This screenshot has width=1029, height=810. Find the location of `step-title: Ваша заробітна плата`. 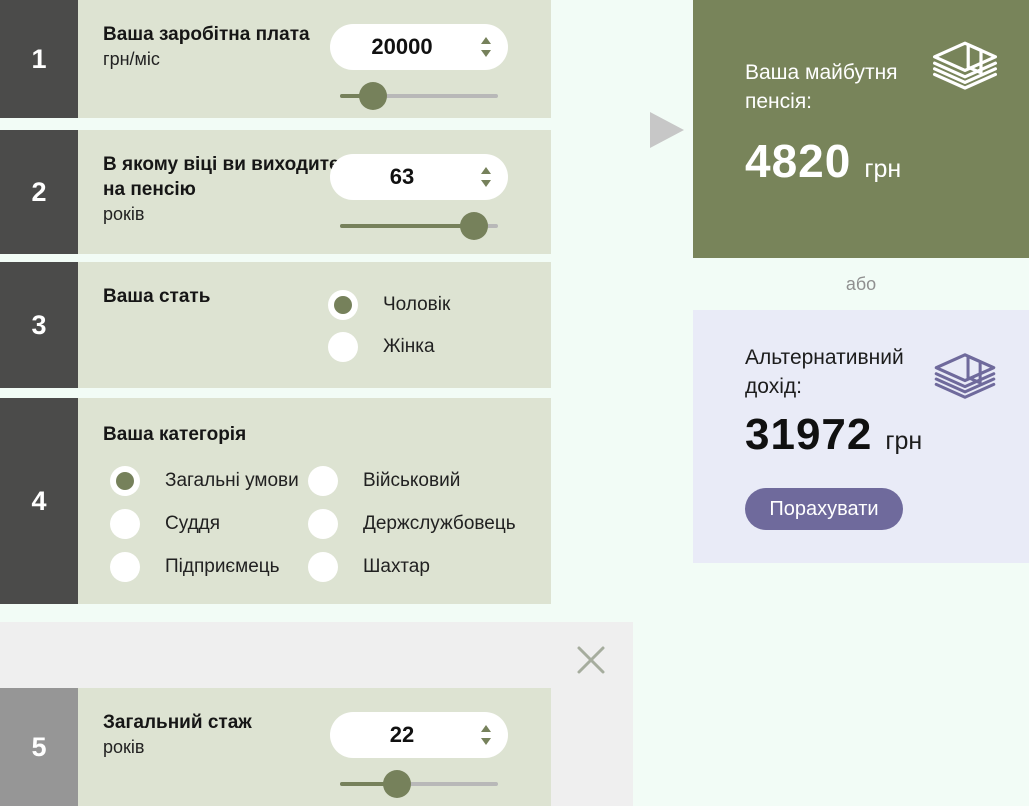

step-title: Ваша заробітна плата is located at coordinates (206, 34).